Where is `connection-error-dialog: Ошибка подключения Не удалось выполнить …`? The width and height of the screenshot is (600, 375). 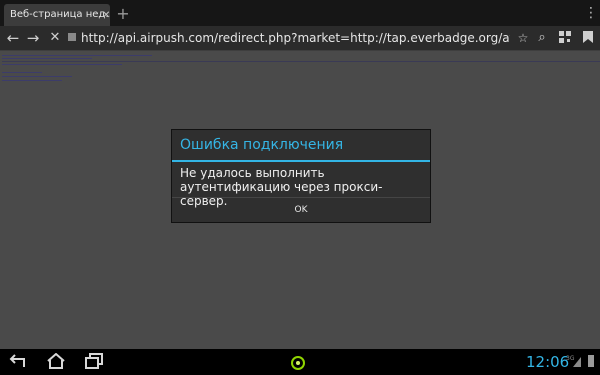 connection-error-dialog: Ошибка подключения Не удалось выполнить … is located at coordinates (301, 176).